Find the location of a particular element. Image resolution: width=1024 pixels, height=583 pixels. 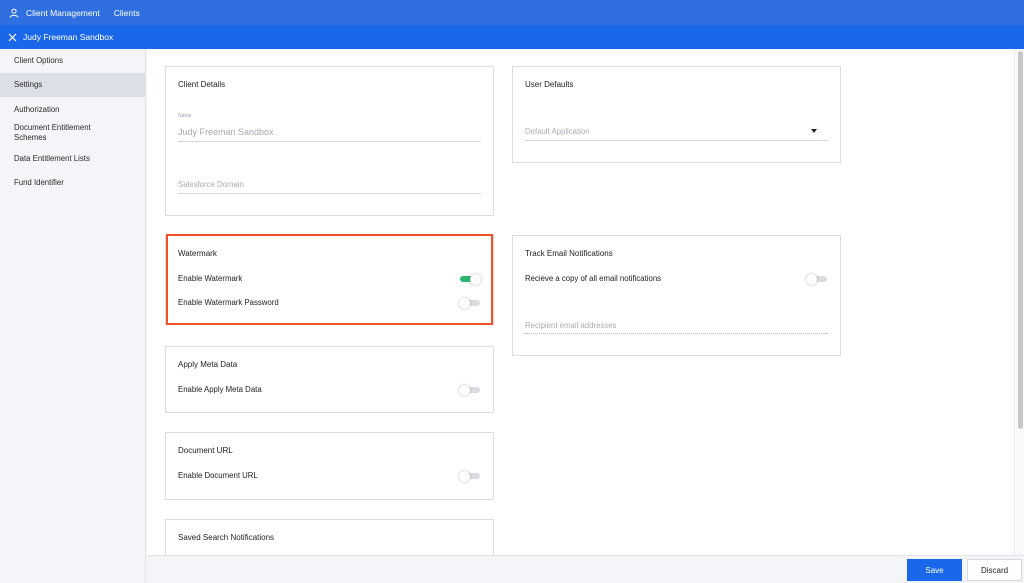

enable-watermark-password-label: Enable Watermark Password is located at coordinates (228, 302).